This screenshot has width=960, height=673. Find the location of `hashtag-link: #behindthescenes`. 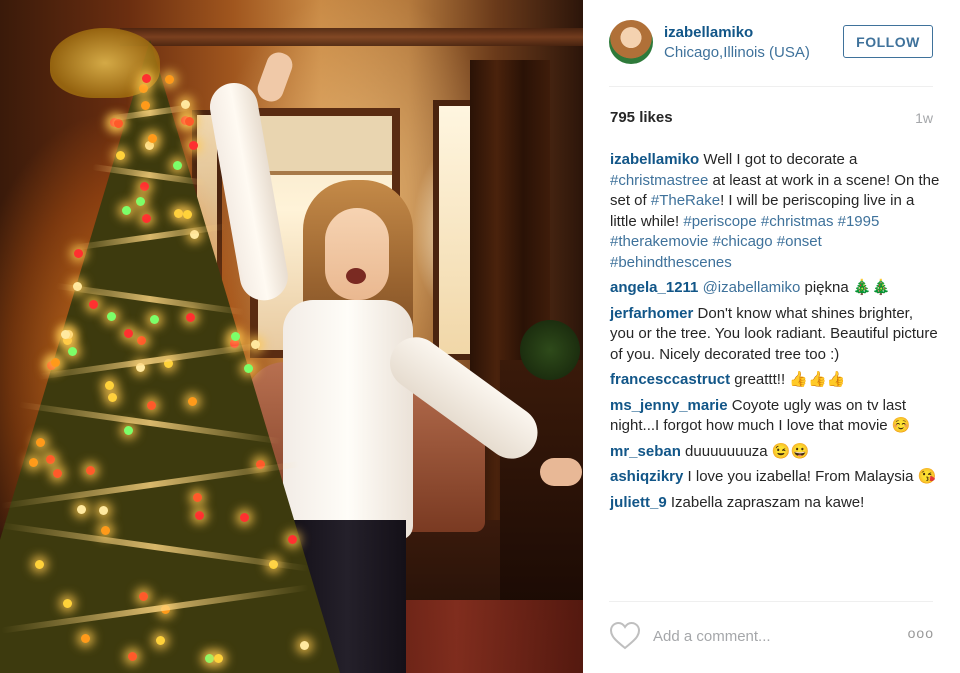

hashtag-link: #behindthescenes is located at coordinates (671, 262).